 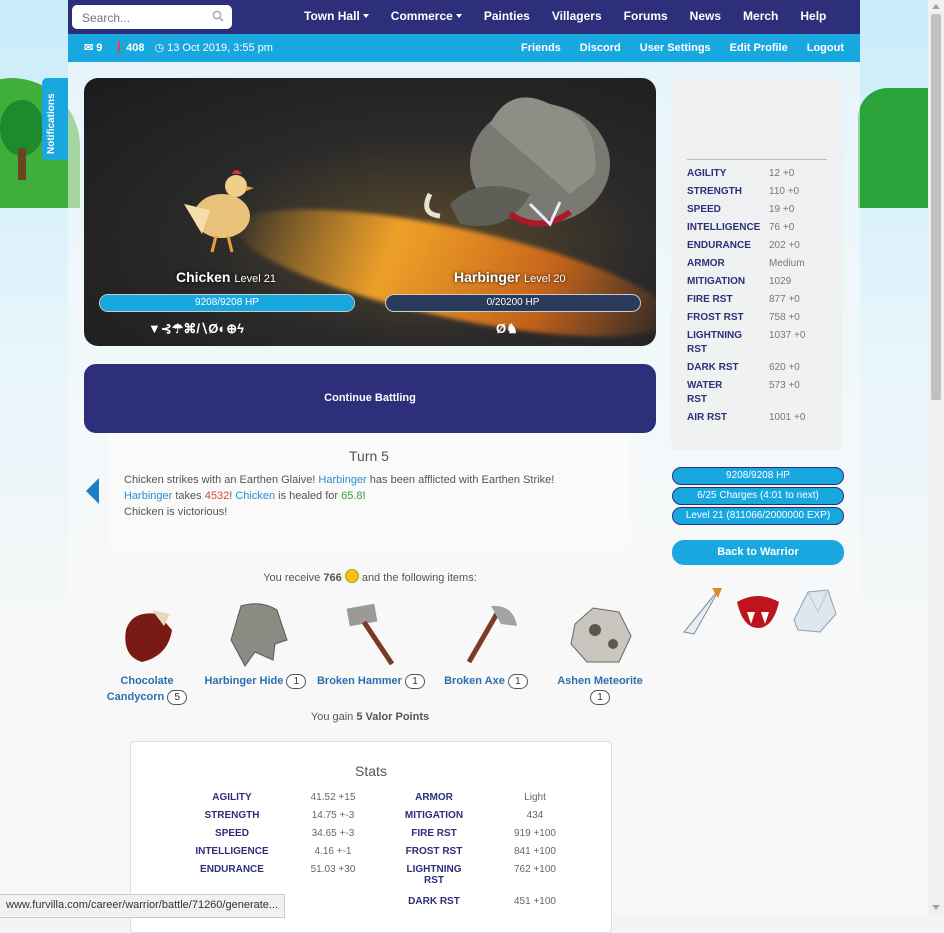 What do you see at coordinates (375, 851) in the screenshot?
I see `stats-row: INTELLIGENCE 4.16 +-1 FROST RST 841 +100` at bounding box center [375, 851].